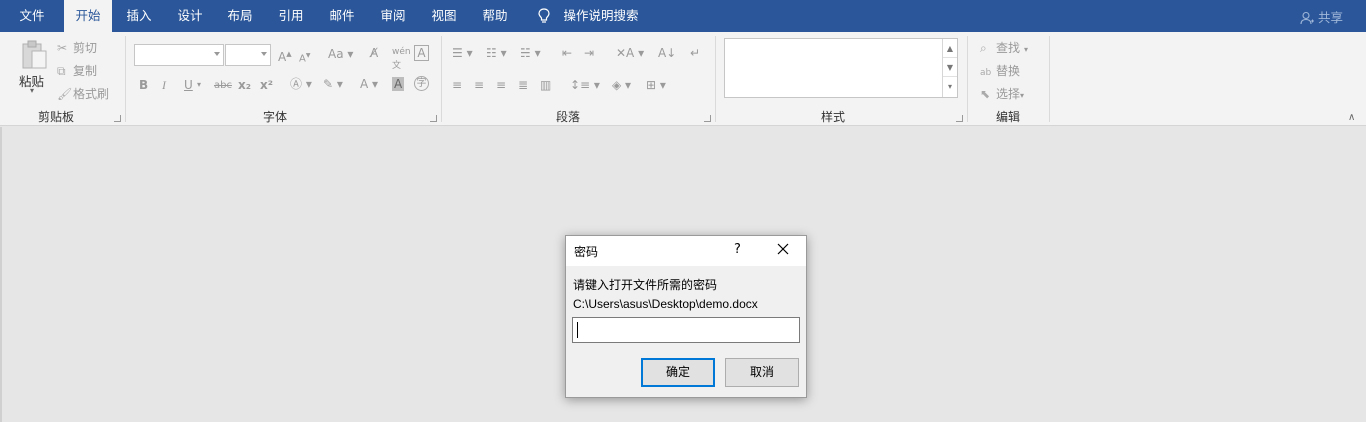  I want to click on change-case-icon: Aa ▾, so click(340, 54).